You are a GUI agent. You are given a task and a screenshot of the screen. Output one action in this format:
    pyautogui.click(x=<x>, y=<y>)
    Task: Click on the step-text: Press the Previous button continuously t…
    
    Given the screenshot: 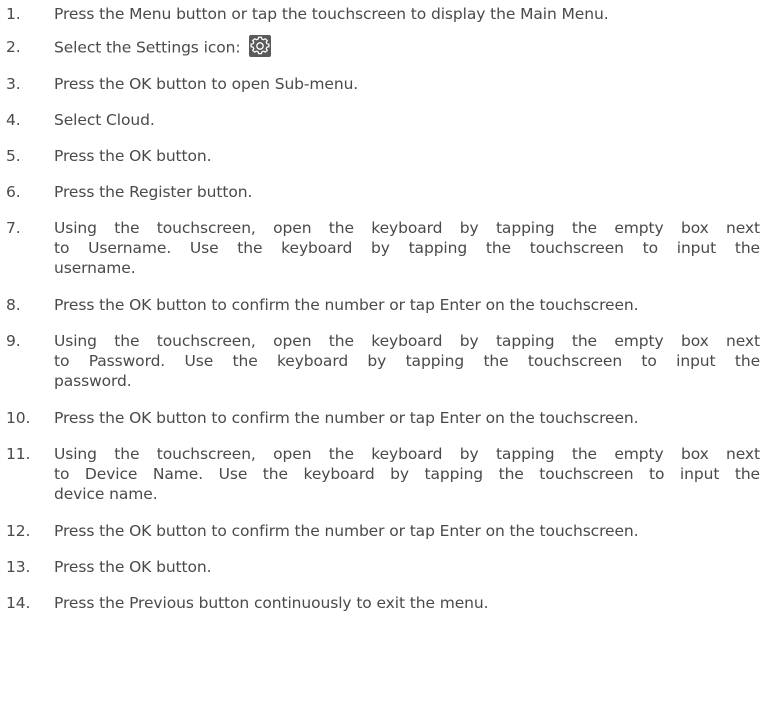 What is the action you would take?
    pyautogui.click(x=271, y=603)
    